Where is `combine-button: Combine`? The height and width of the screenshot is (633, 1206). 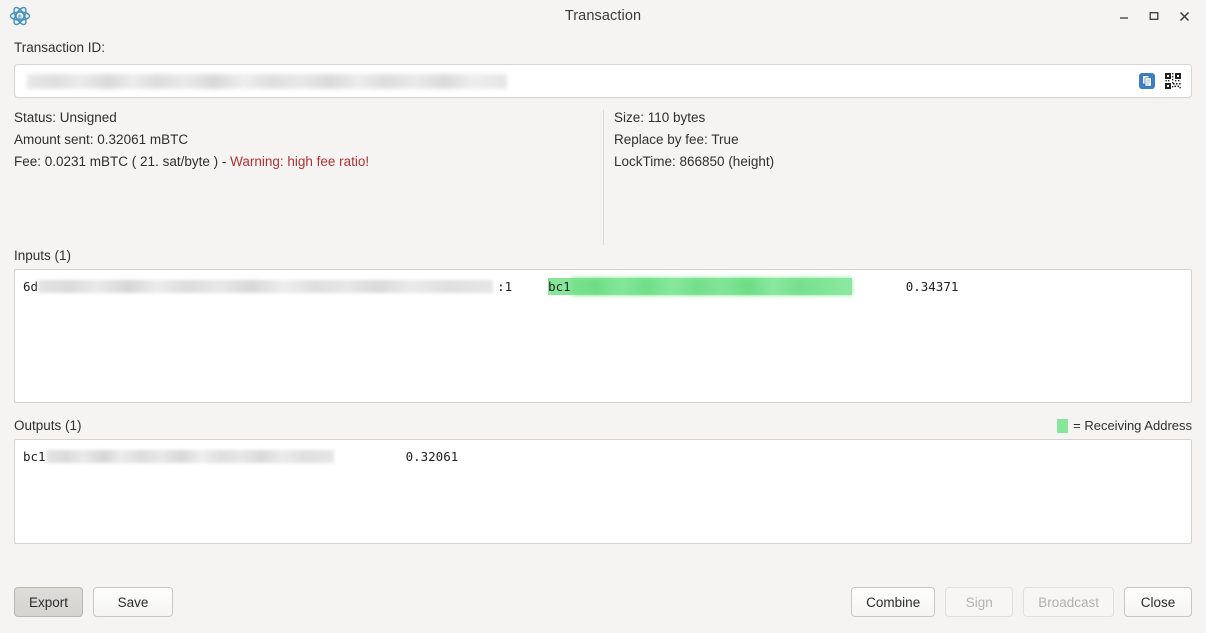
combine-button: Combine is located at coordinates (893, 602).